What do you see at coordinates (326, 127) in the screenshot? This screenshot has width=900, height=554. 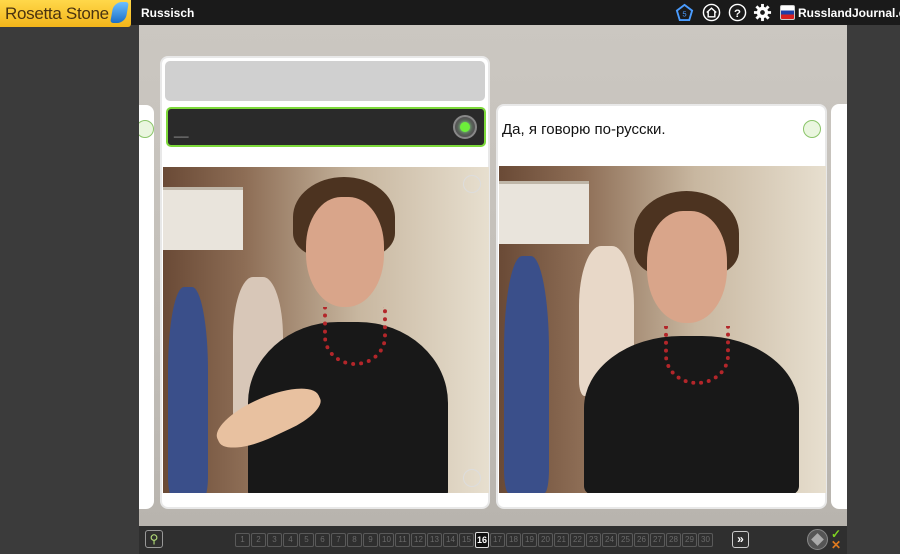 I see `answer-box: __` at bounding box center [326, 127].